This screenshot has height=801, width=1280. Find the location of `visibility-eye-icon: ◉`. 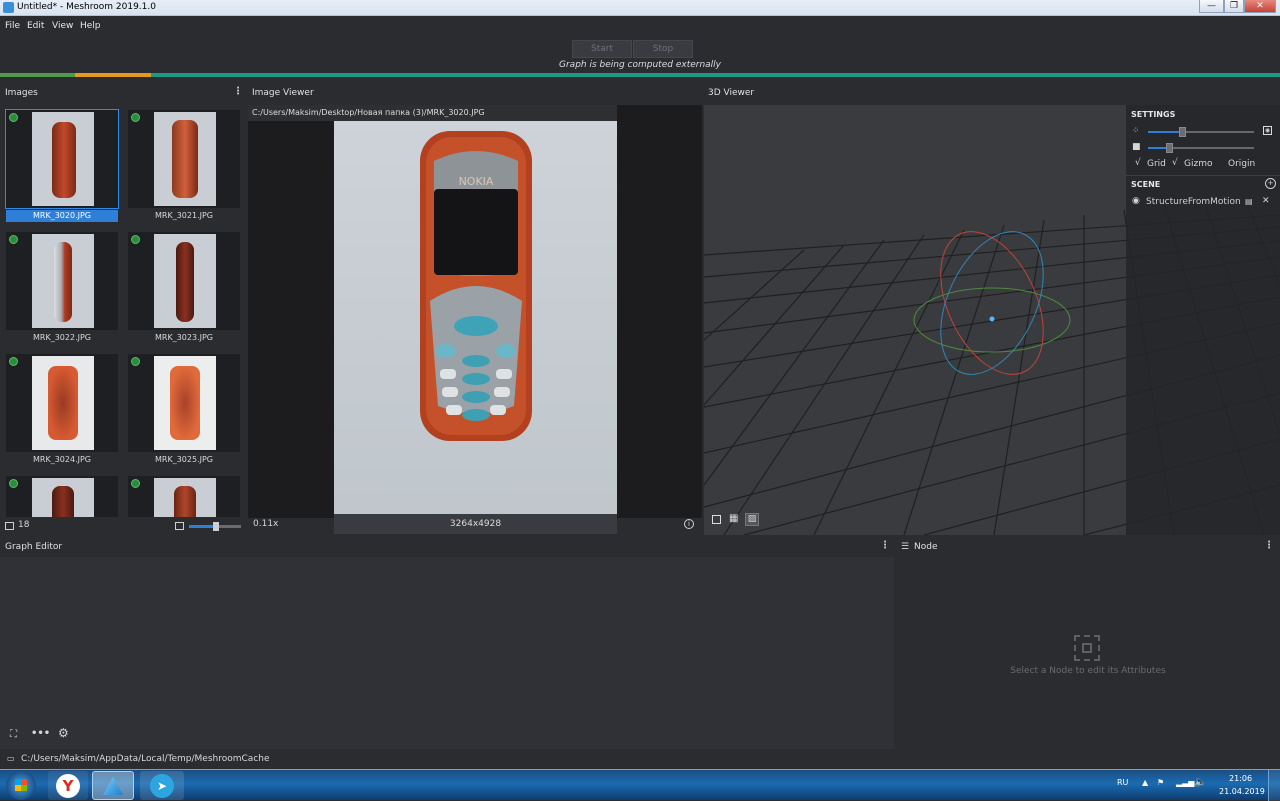

visibility-eye-icon: ◉ is located at coordinates (1136, 201).